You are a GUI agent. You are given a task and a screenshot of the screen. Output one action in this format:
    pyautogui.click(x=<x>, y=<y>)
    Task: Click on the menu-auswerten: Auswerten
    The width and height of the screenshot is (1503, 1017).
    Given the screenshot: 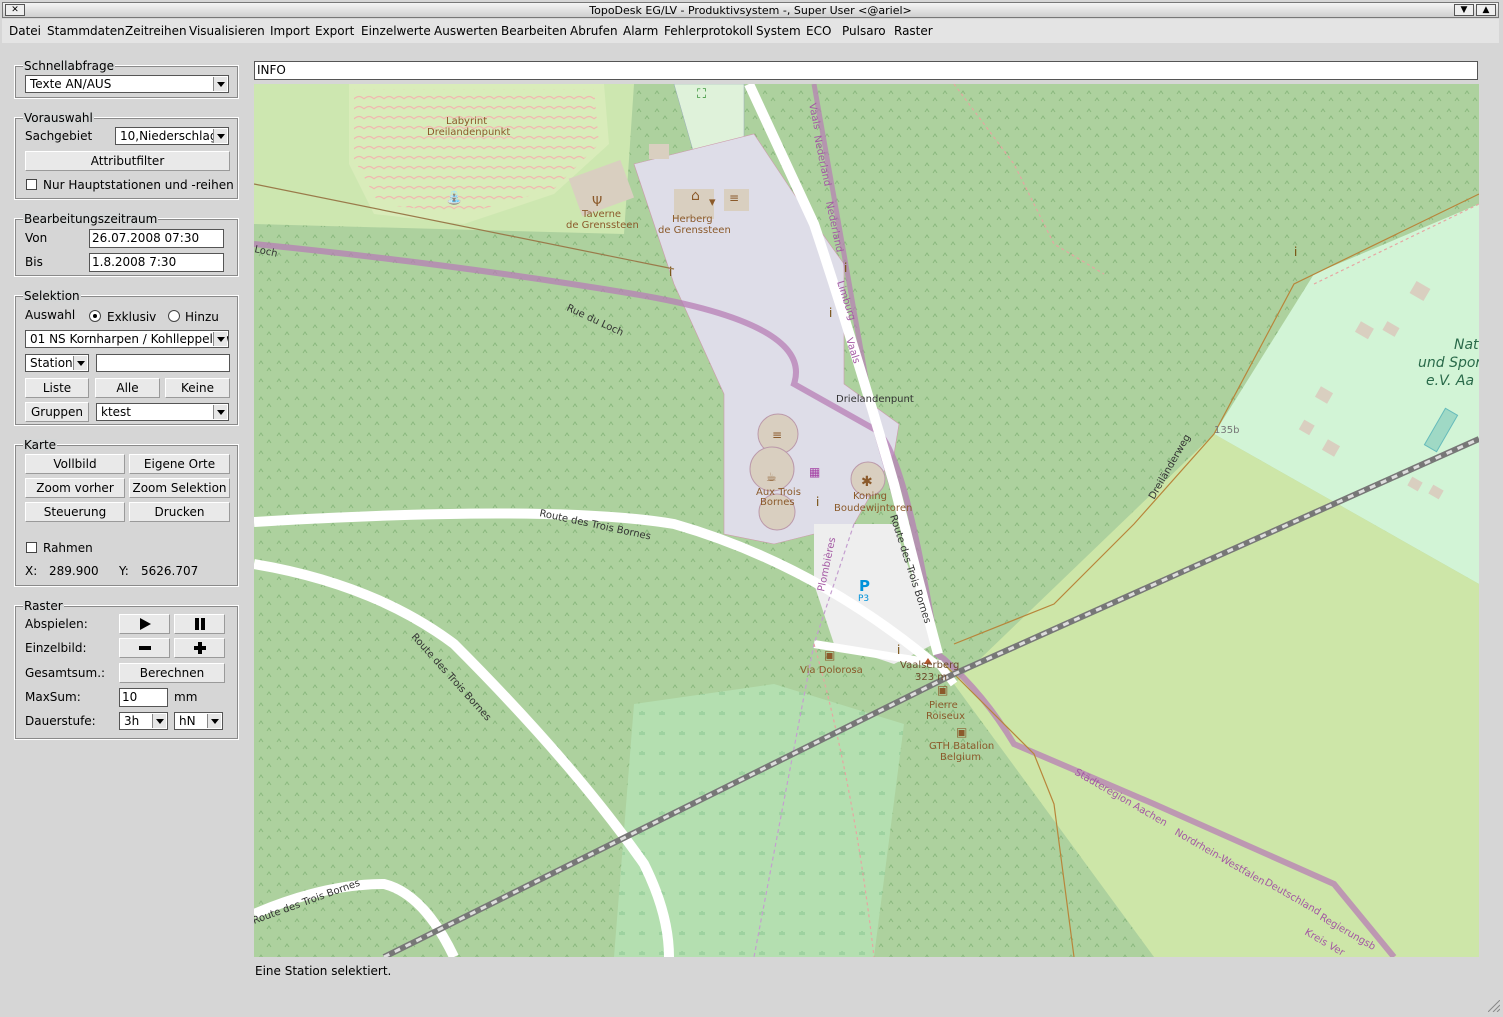 What is the action you would take?
    pyautogui.click(x=466, y=31)
    